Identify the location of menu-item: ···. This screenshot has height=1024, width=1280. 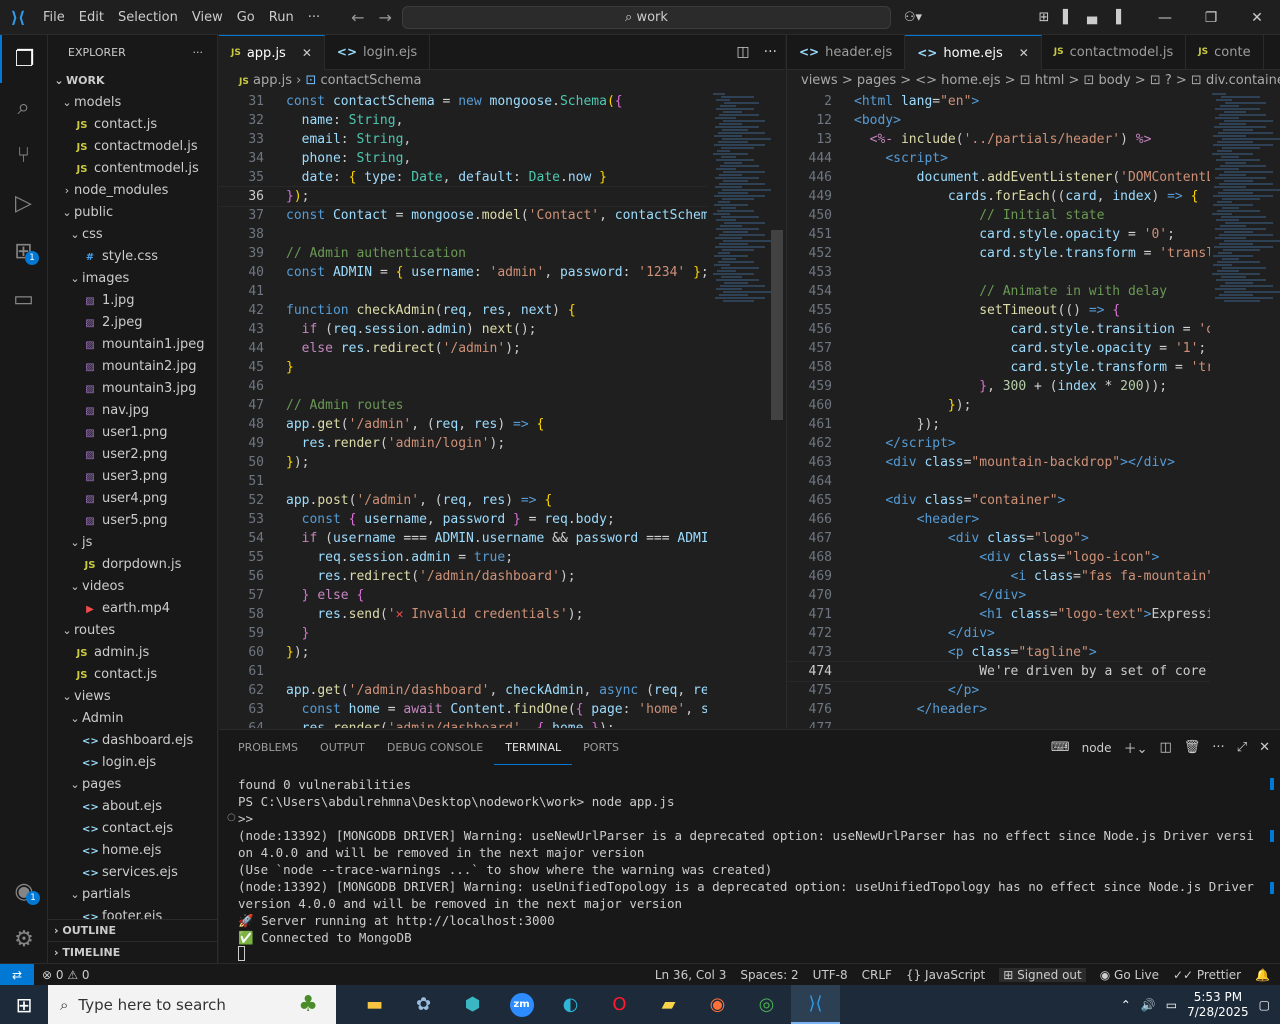
(314, 17).